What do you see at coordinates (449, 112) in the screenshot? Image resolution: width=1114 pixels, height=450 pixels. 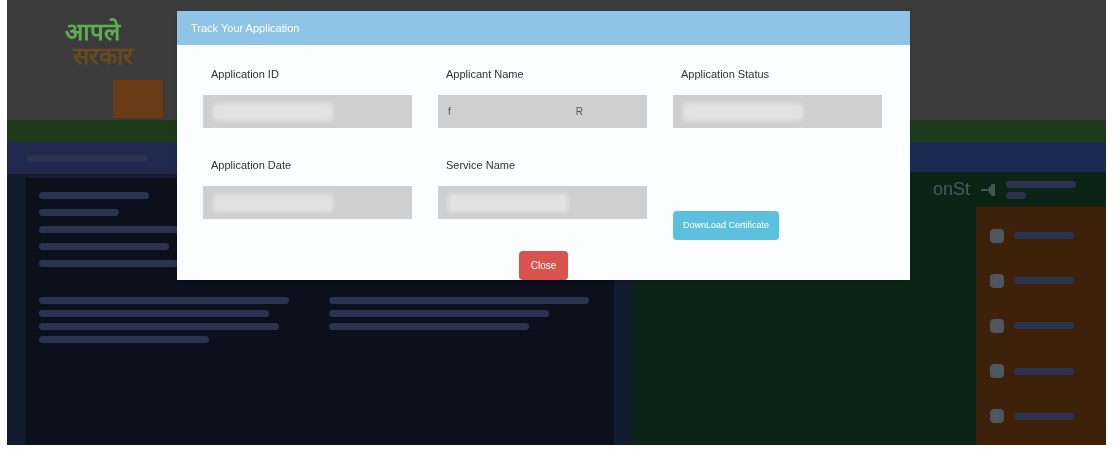 I see `field-value: f` at bounding box center [449, 112].